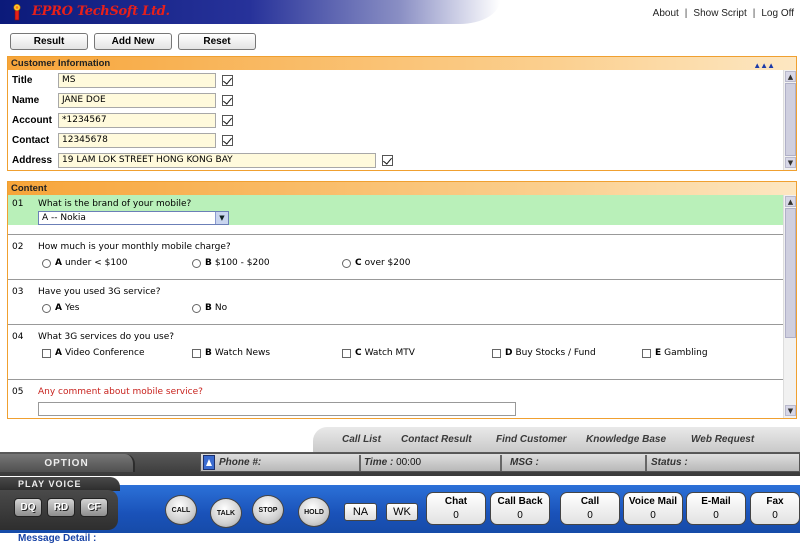 The width and height of the screenshot is (800, 545). I want to click on tab-contact-result: Contact Result, so click(436, 439).